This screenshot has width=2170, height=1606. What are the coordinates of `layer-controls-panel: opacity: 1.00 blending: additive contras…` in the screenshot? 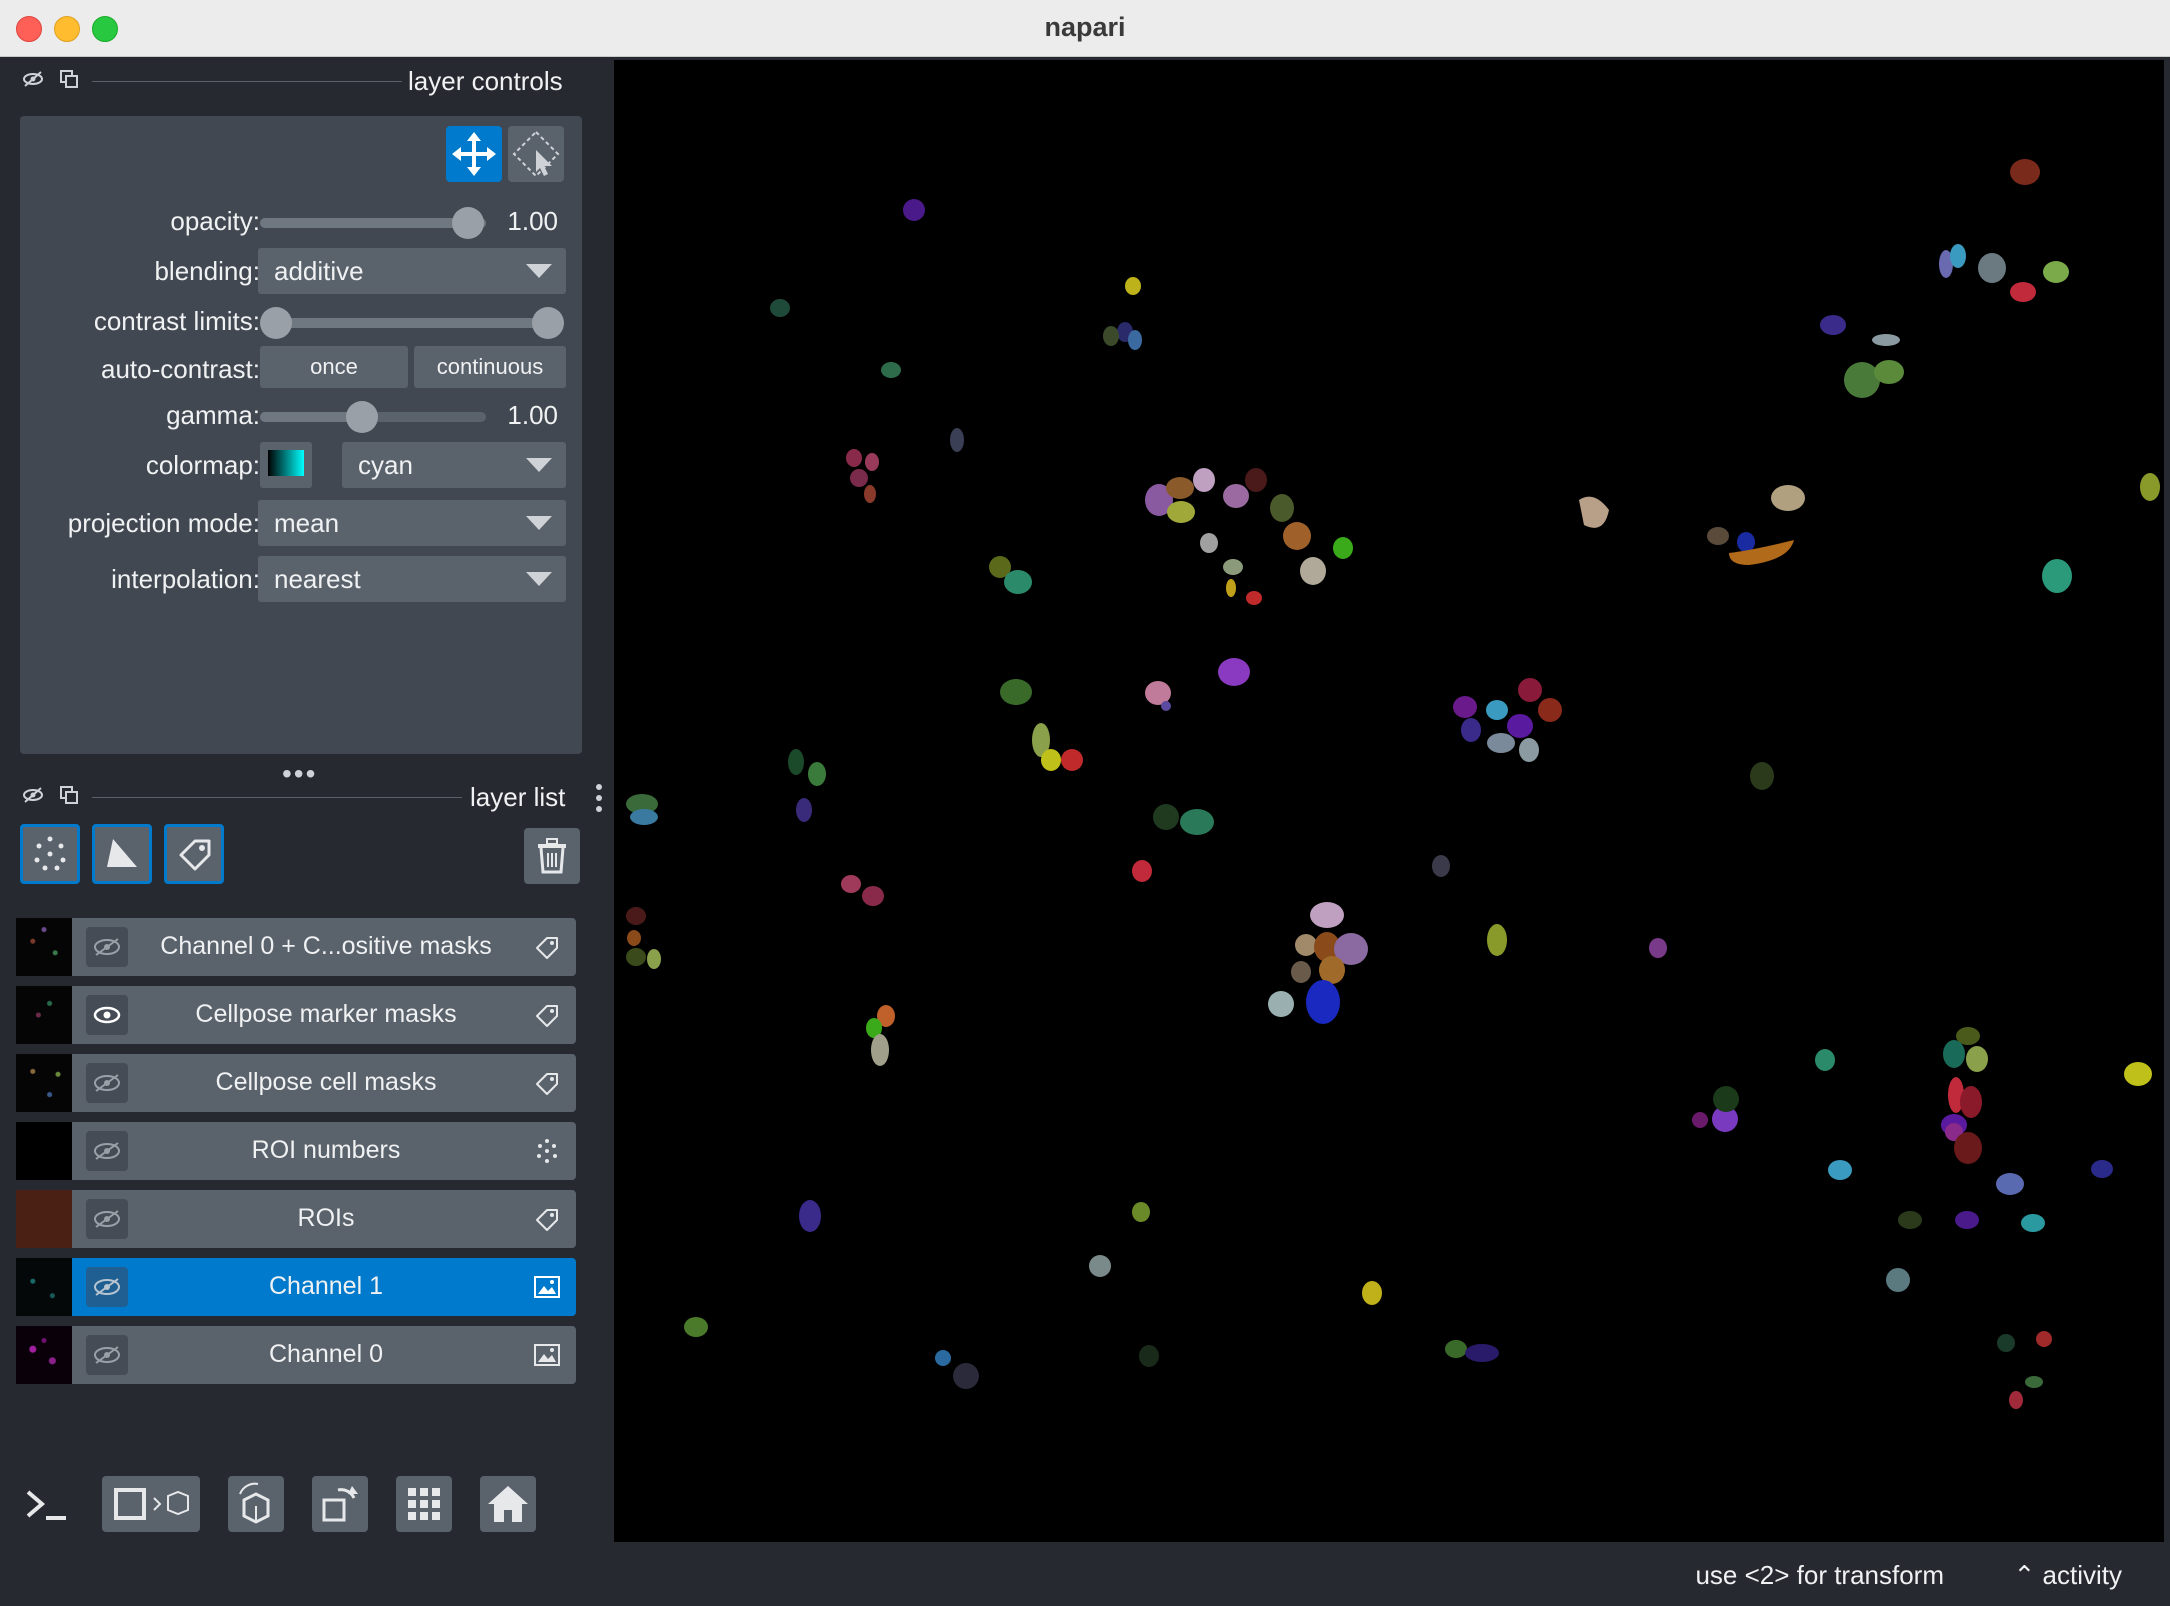 It's located at (301, 435).